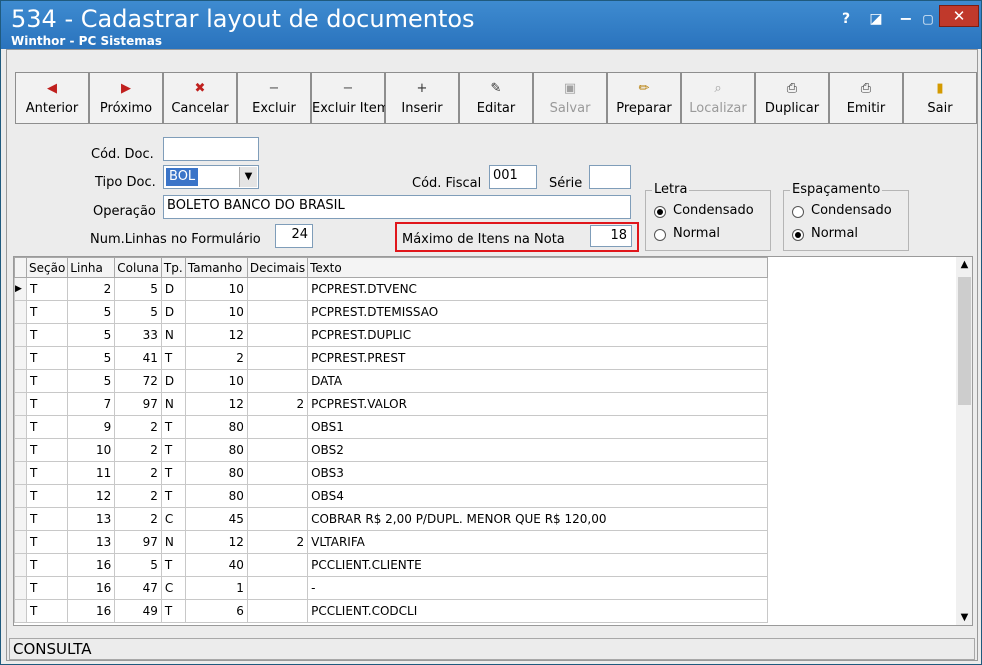  I want to click on duplicar-button: ⎙ Duplicar, so click(792, 98).